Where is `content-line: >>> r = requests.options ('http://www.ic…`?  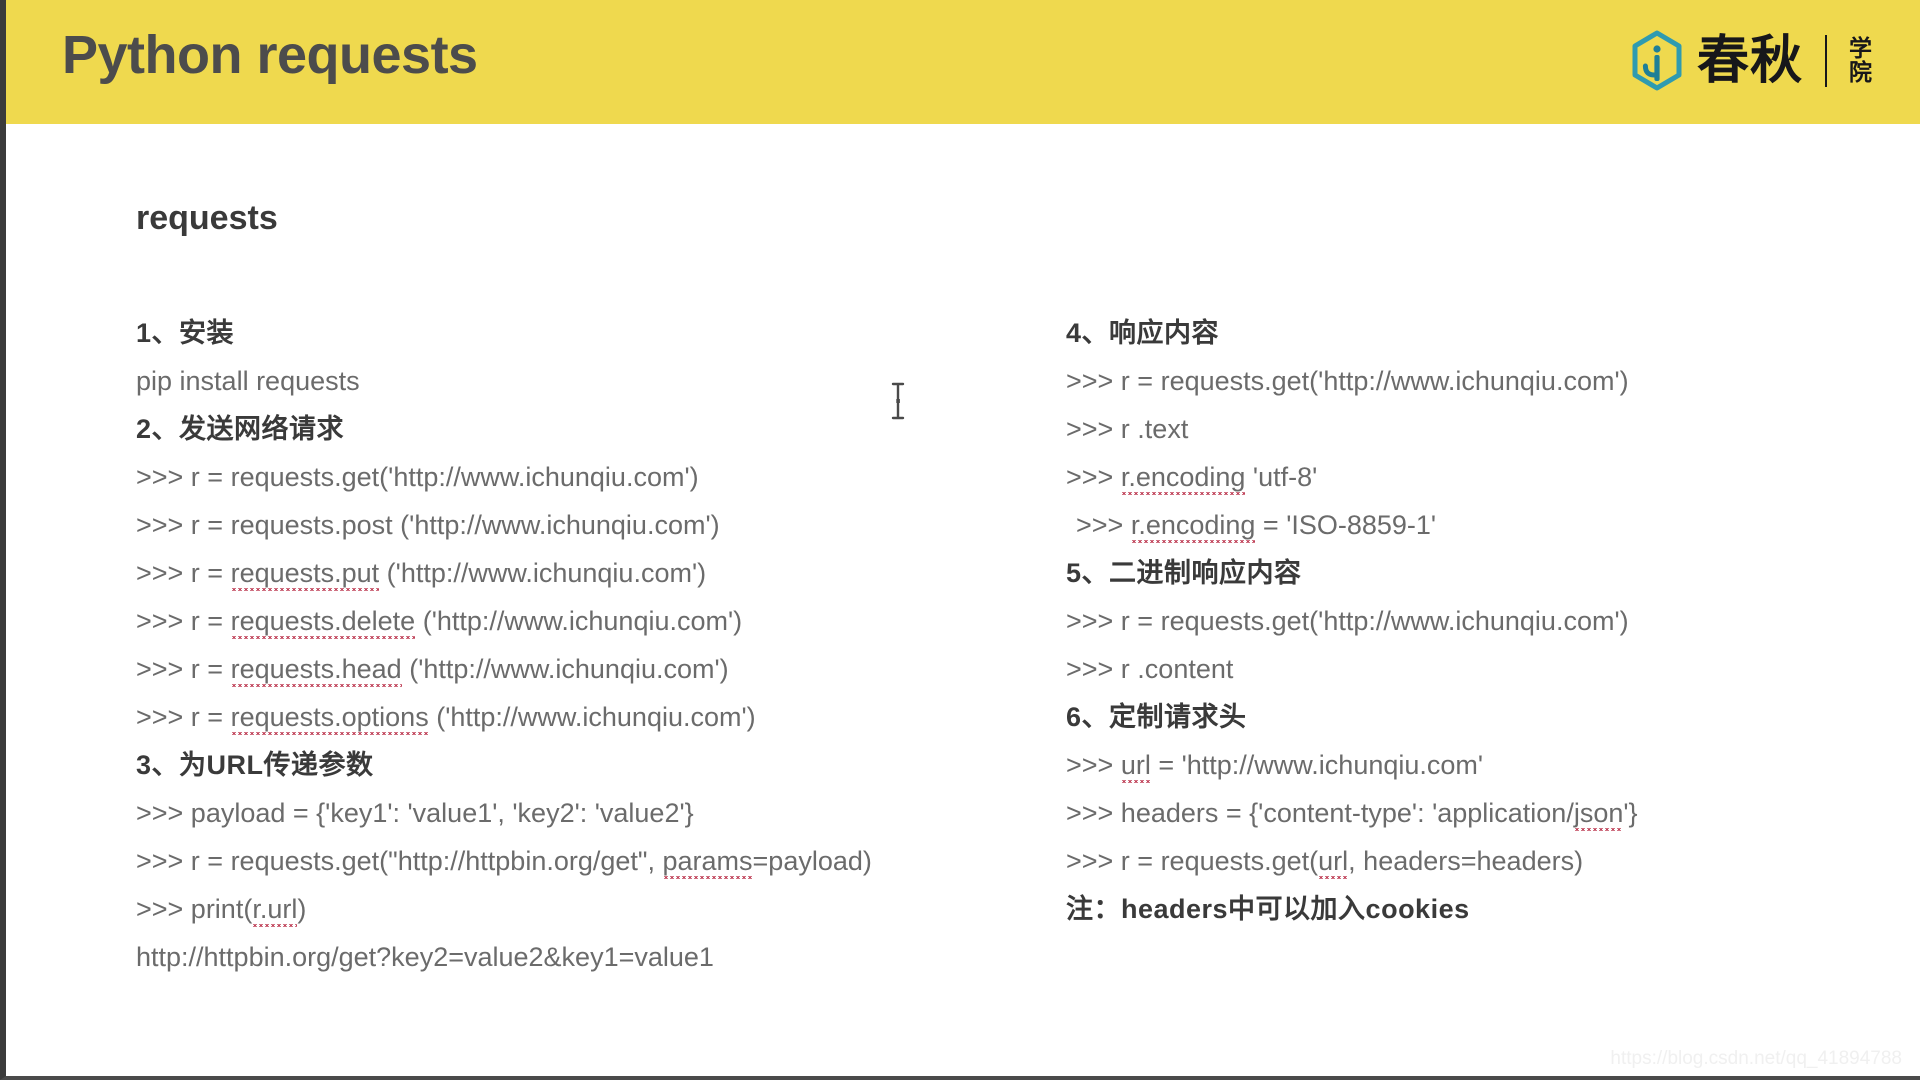
content-line: >>> r = requests.options ('http://www.ic… is located at coordinates (576, 717).